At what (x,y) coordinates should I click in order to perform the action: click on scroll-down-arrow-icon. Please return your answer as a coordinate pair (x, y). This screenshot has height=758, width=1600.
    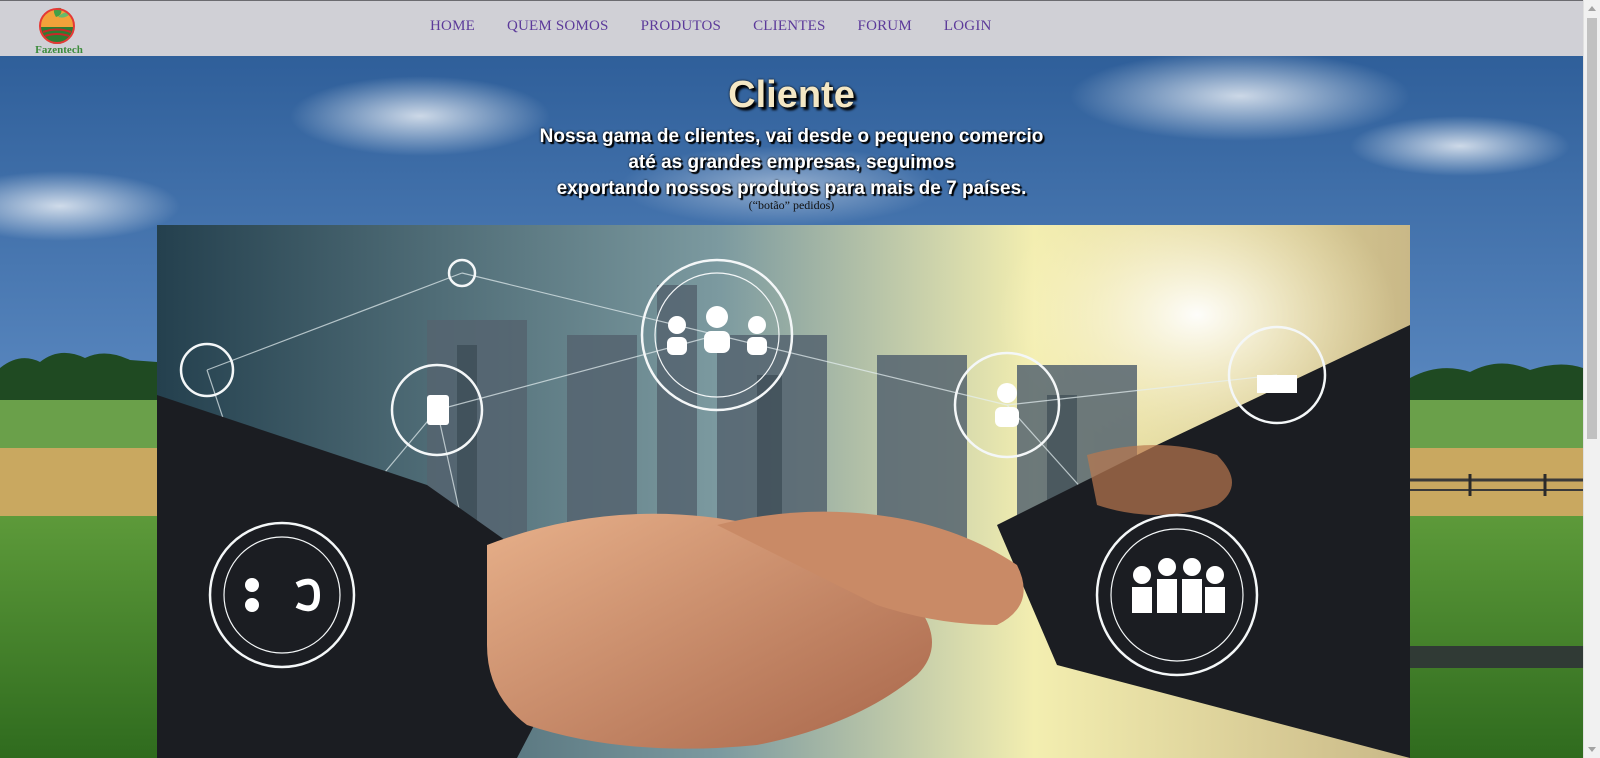
    Looking at the image, I should click on (1592, 749).